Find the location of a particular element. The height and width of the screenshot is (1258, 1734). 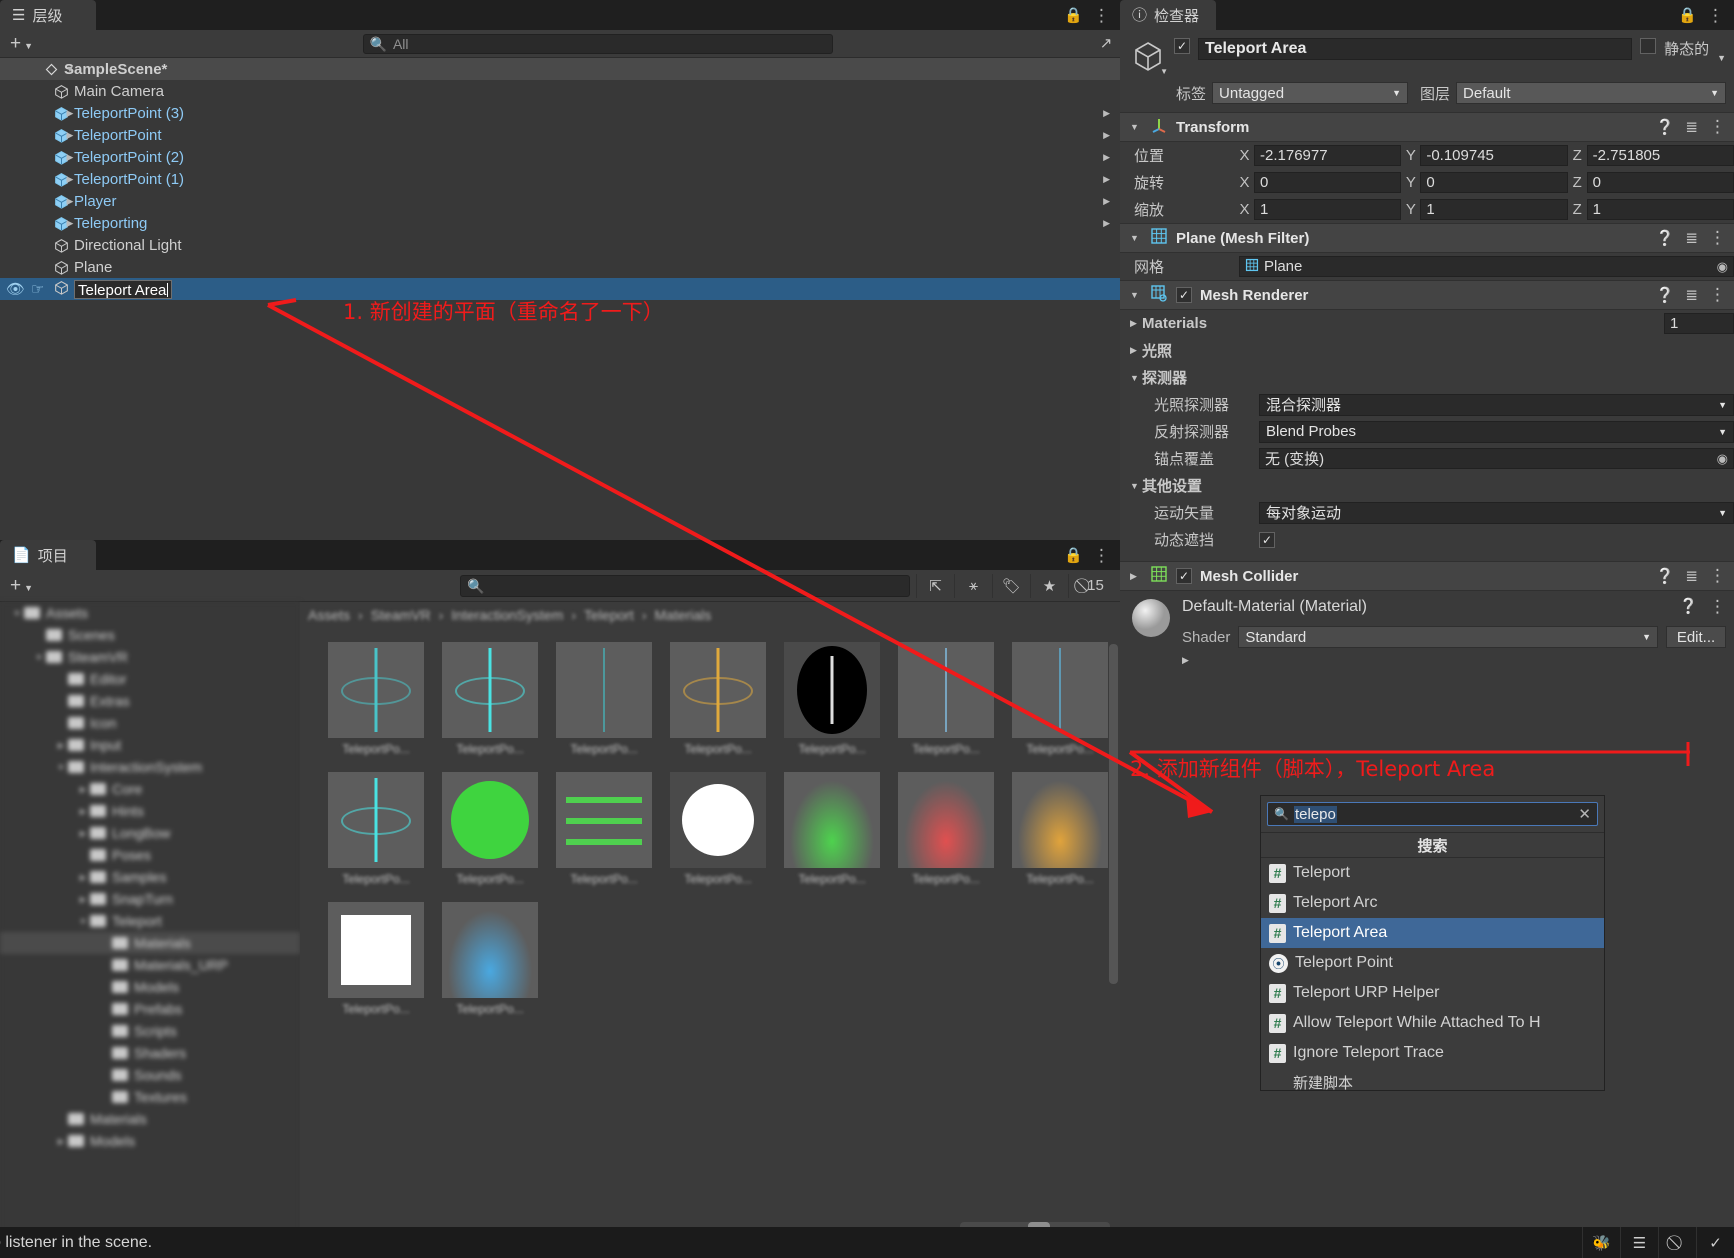

tab-inspector: ⓘ 检查器 is located at coordinates (1168, 15).